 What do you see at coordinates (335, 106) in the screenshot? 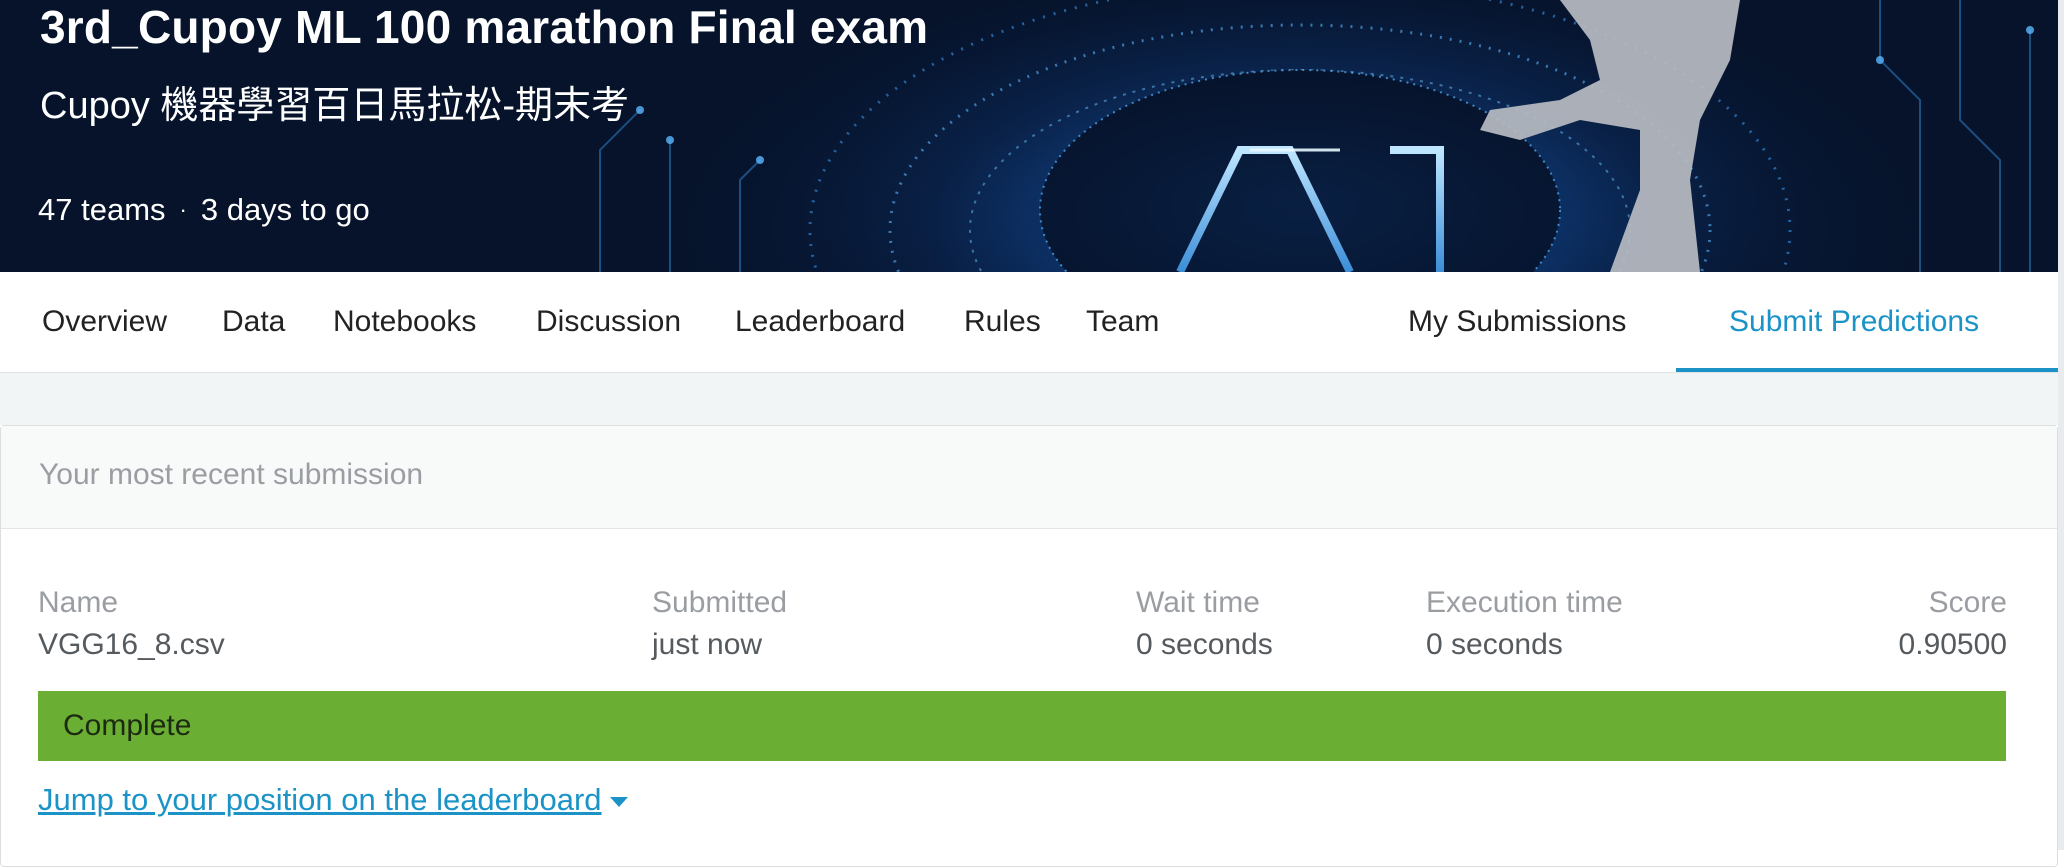
I see `competition-subtitle: Cupoy 機器學習百日馬拉松-期末考` at bounding box center [335, 106].